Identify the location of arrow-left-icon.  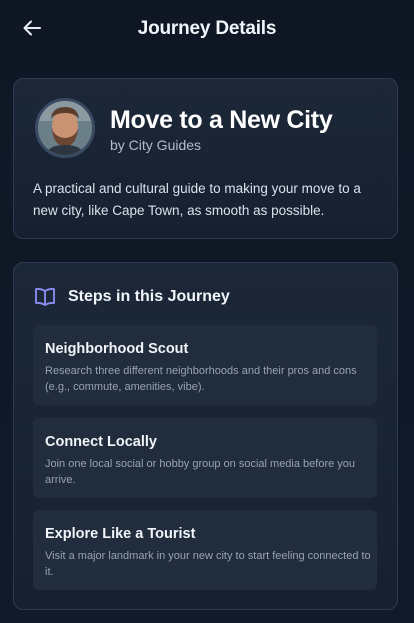
(32, 28).